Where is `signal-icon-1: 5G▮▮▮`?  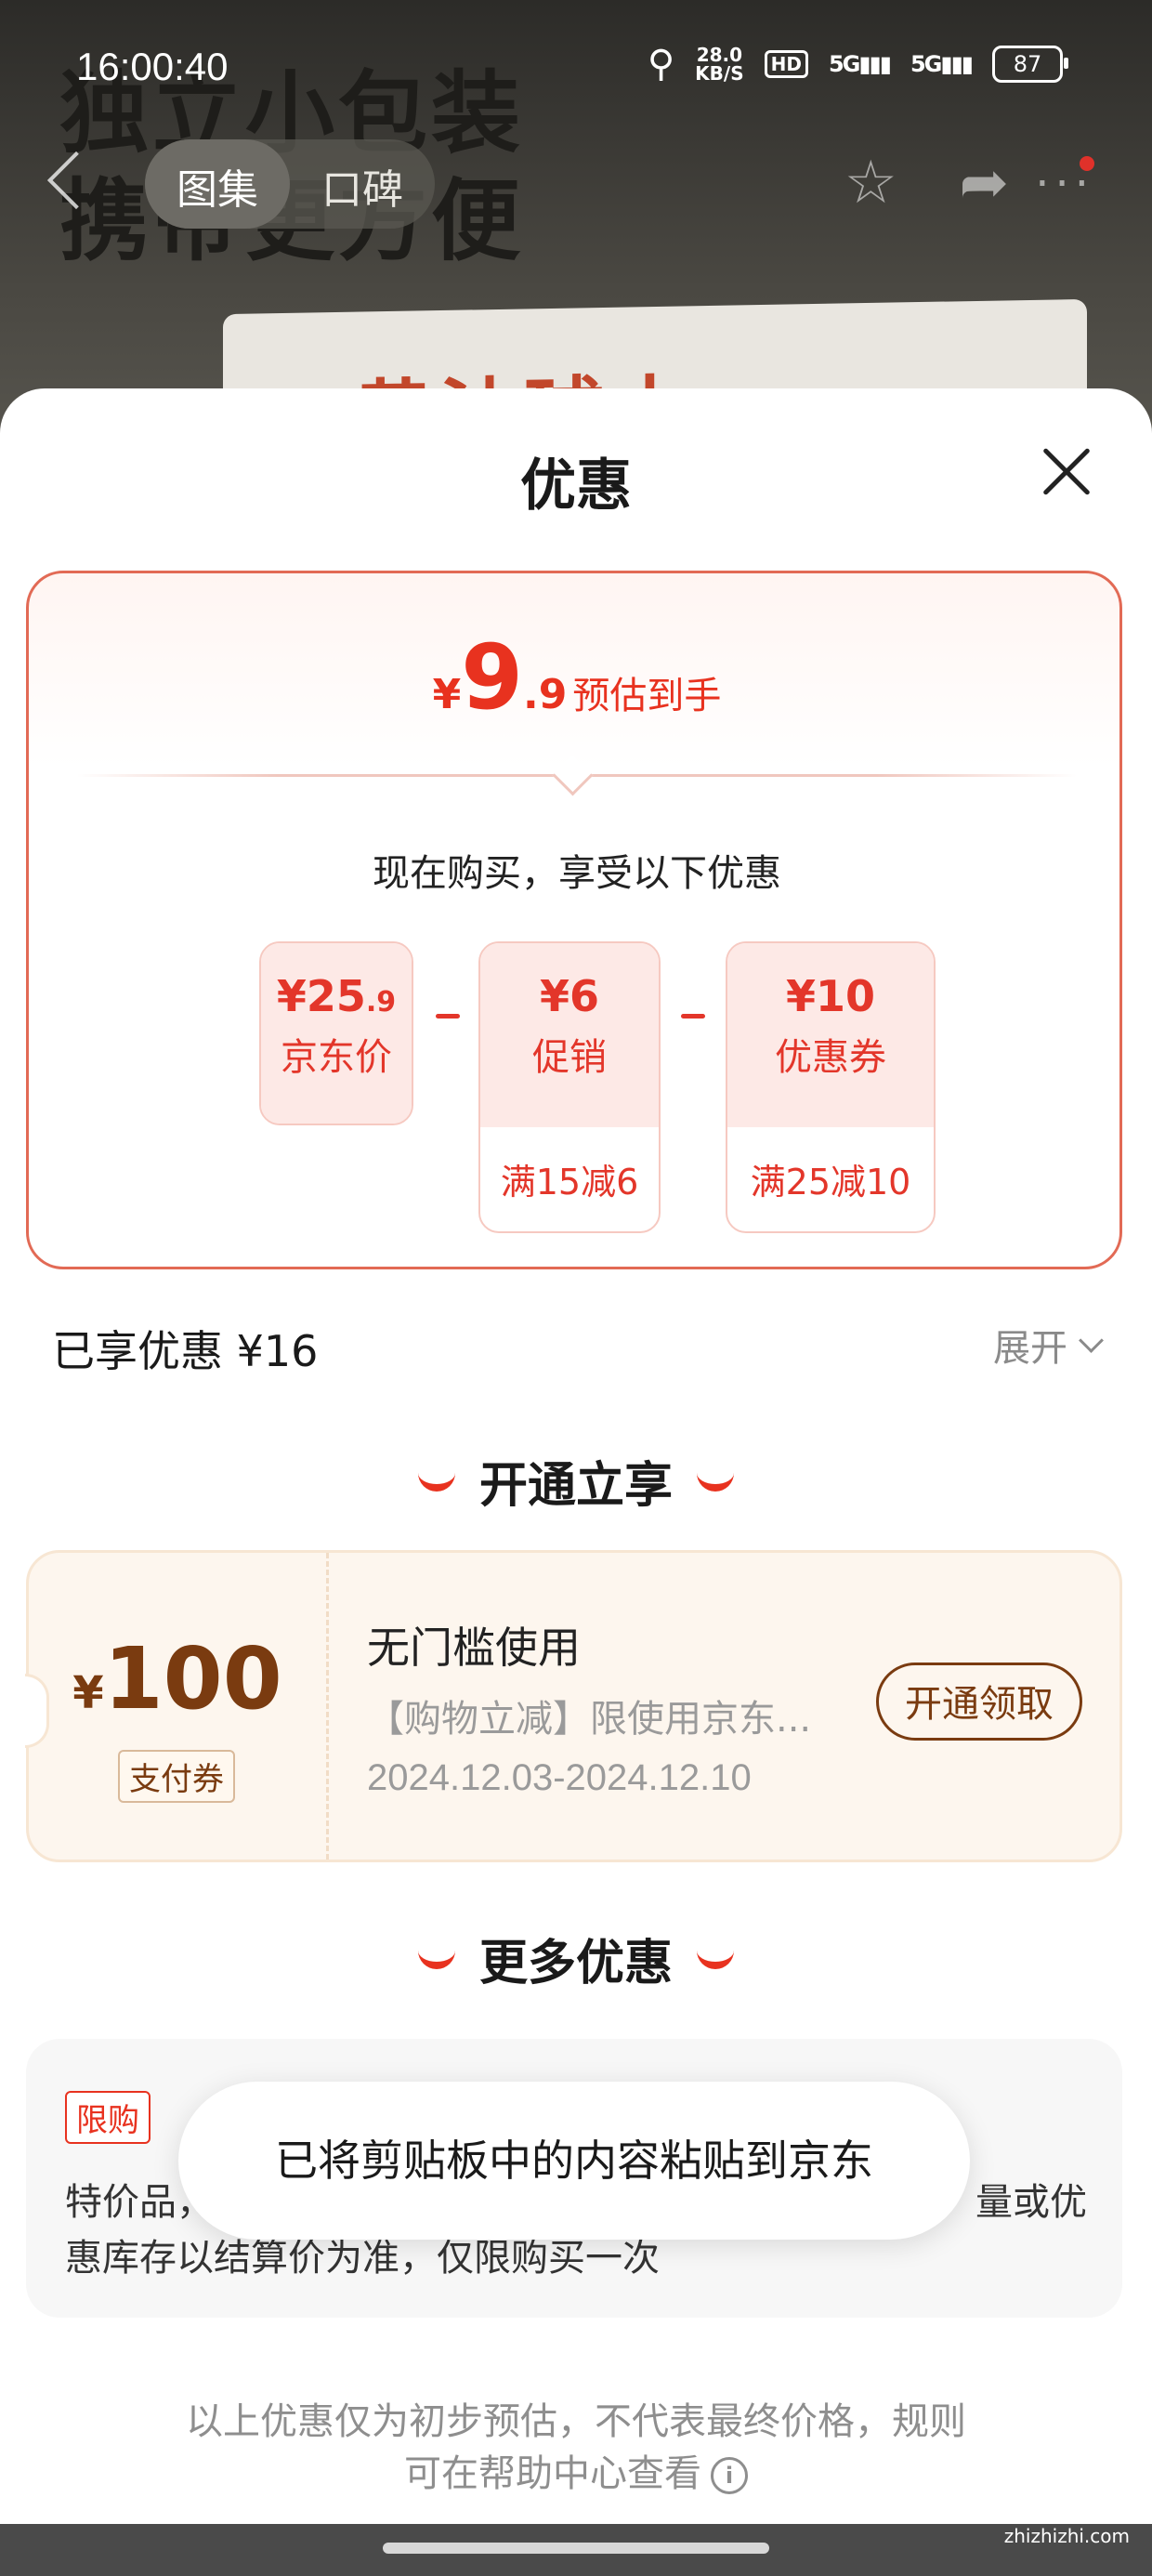 signal-icon-1: 5G▮▮▮ is located at coordinates (860, 64).